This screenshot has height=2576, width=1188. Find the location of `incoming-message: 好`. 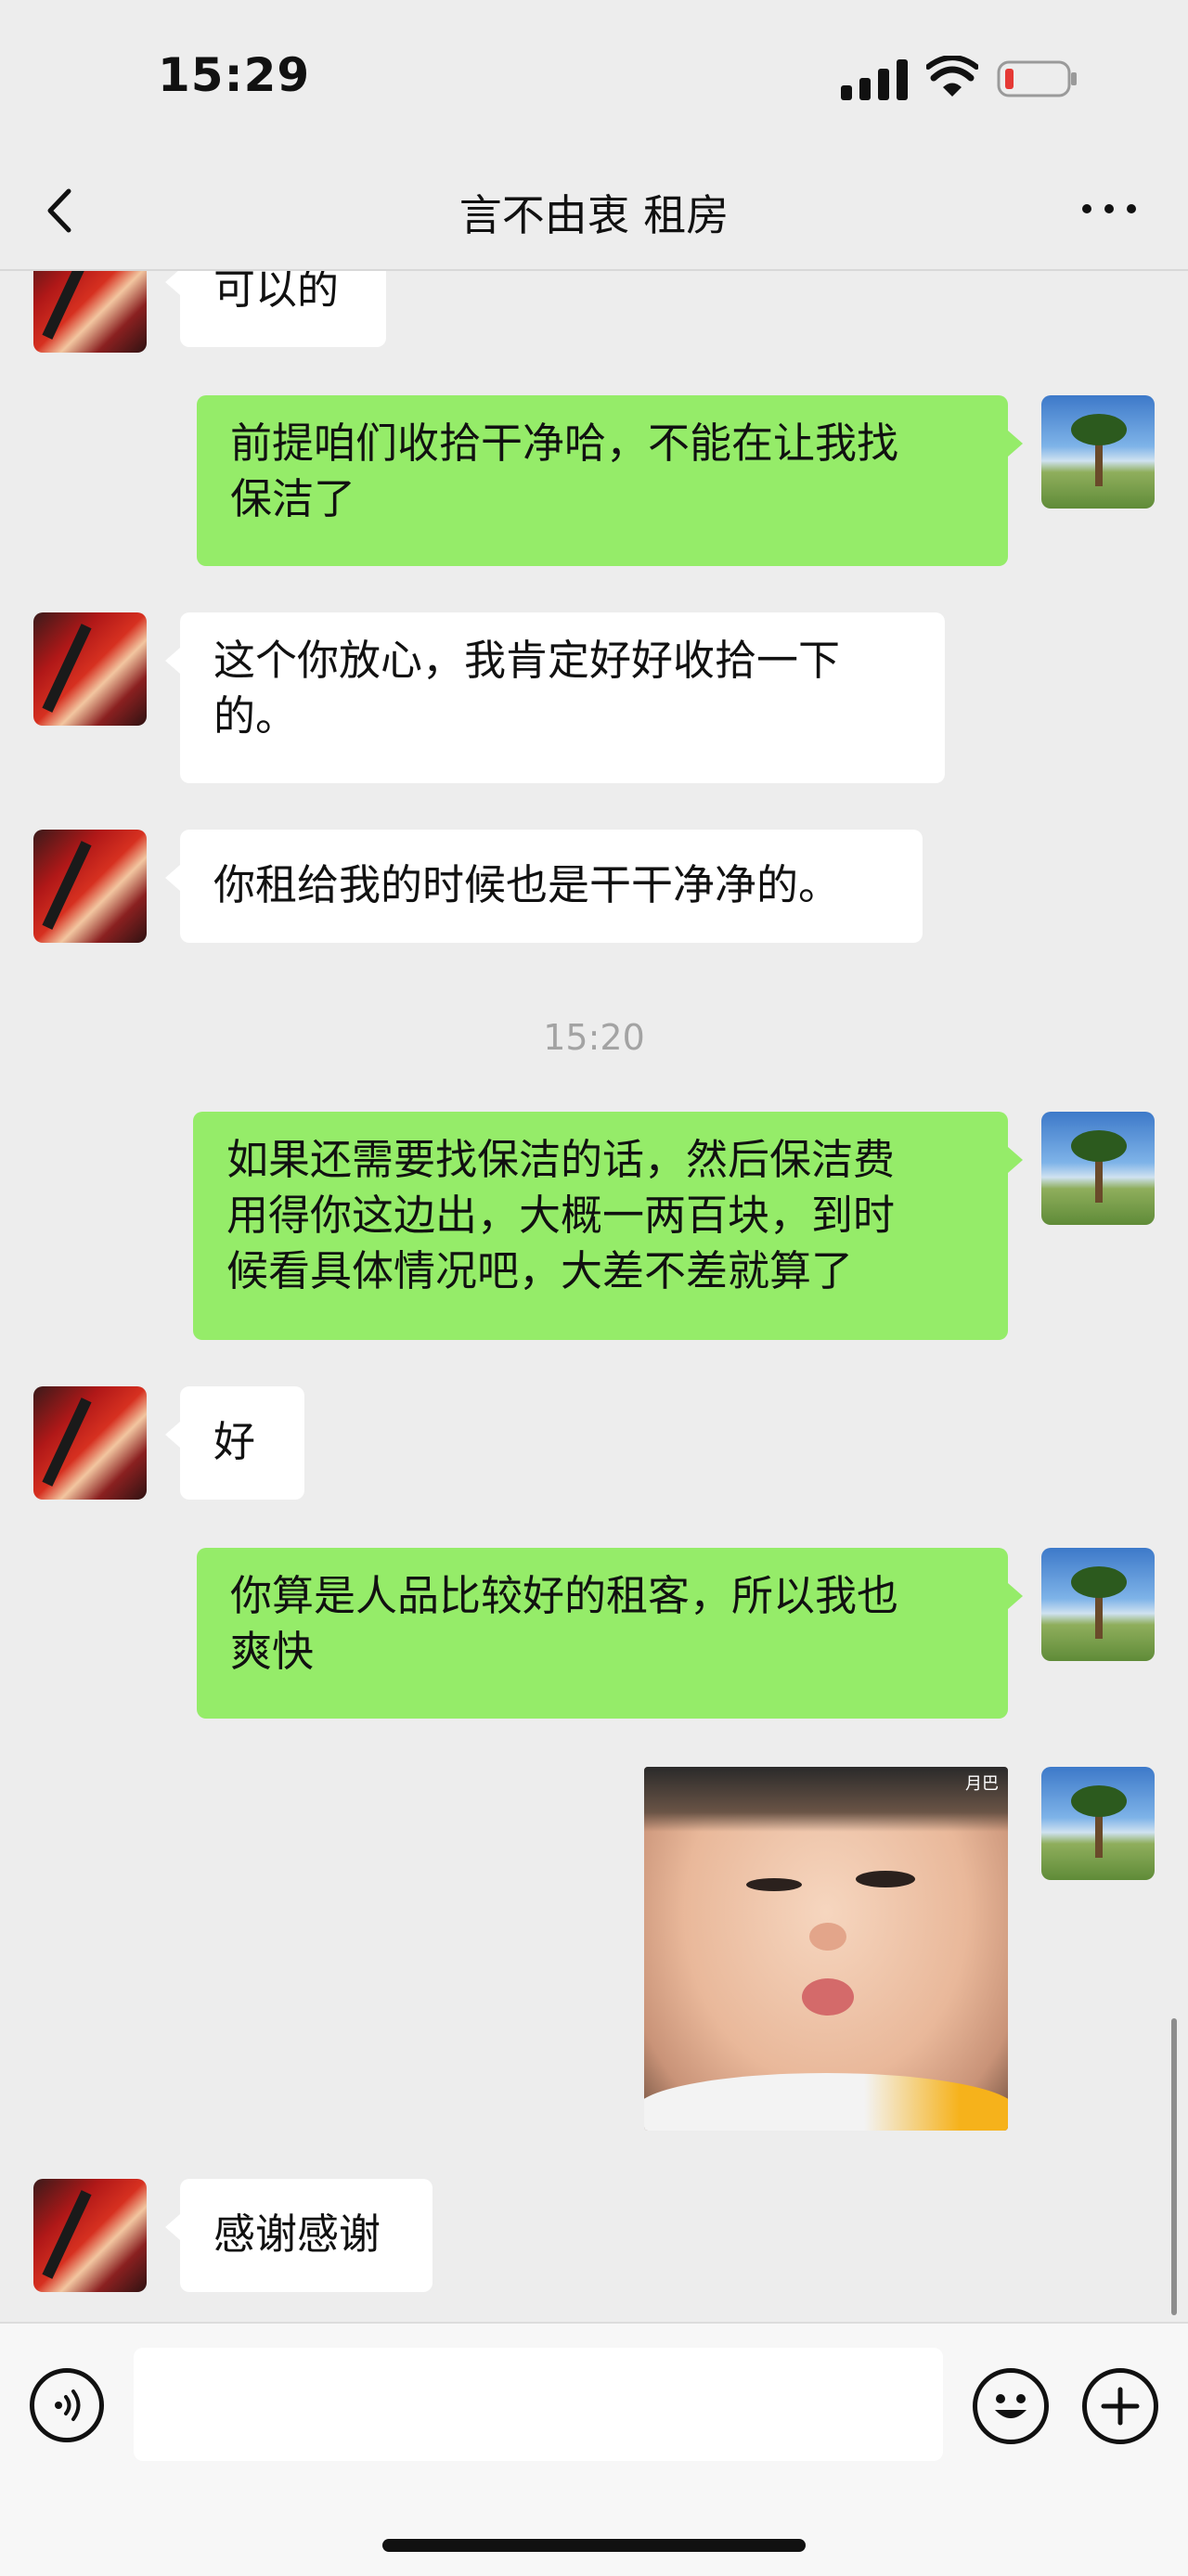

incoming-message: 好 is located at coordinates (234, 1443).